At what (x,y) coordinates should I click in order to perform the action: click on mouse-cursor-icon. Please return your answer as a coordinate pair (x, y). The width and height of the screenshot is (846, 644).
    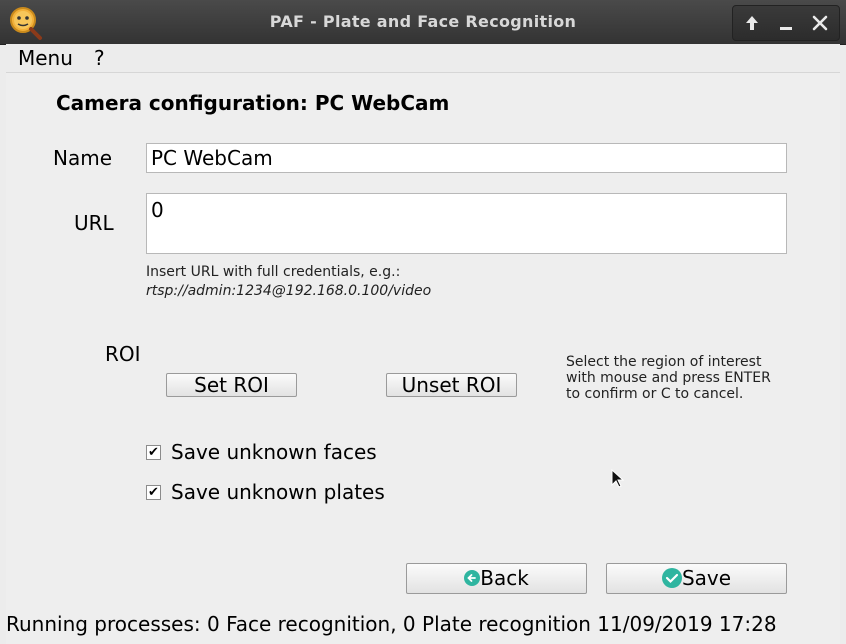
    Looking at the image, I should click on (618, 478).